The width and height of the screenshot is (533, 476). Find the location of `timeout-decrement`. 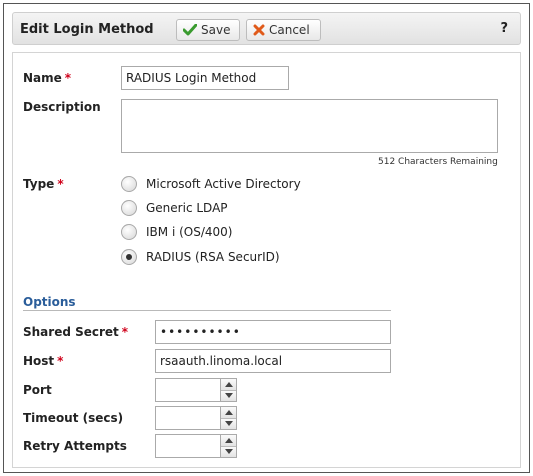

timeout-decrement is located at coordinates (228, 423).